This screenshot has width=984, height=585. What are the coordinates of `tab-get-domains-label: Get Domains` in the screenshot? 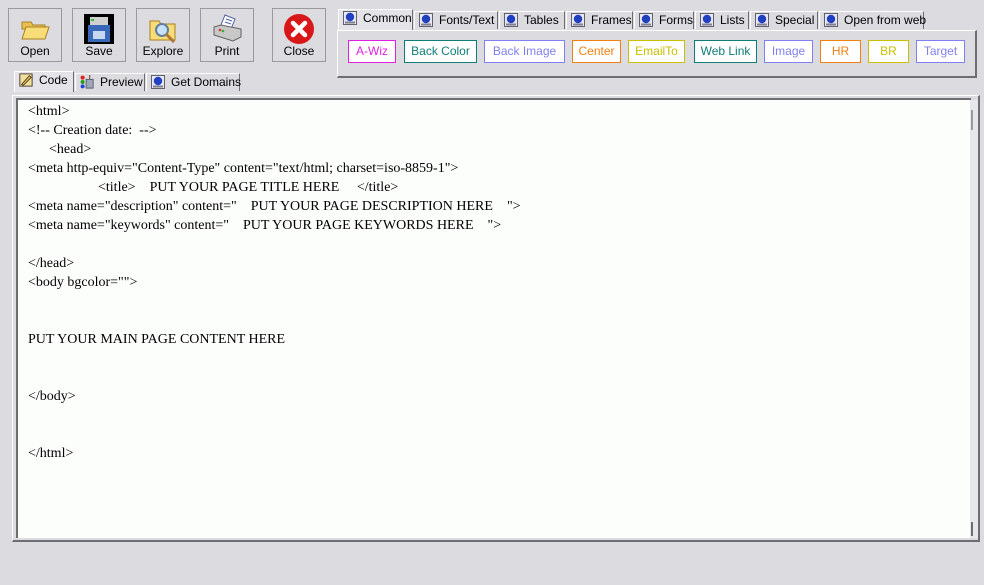 It's located at (206, 82).